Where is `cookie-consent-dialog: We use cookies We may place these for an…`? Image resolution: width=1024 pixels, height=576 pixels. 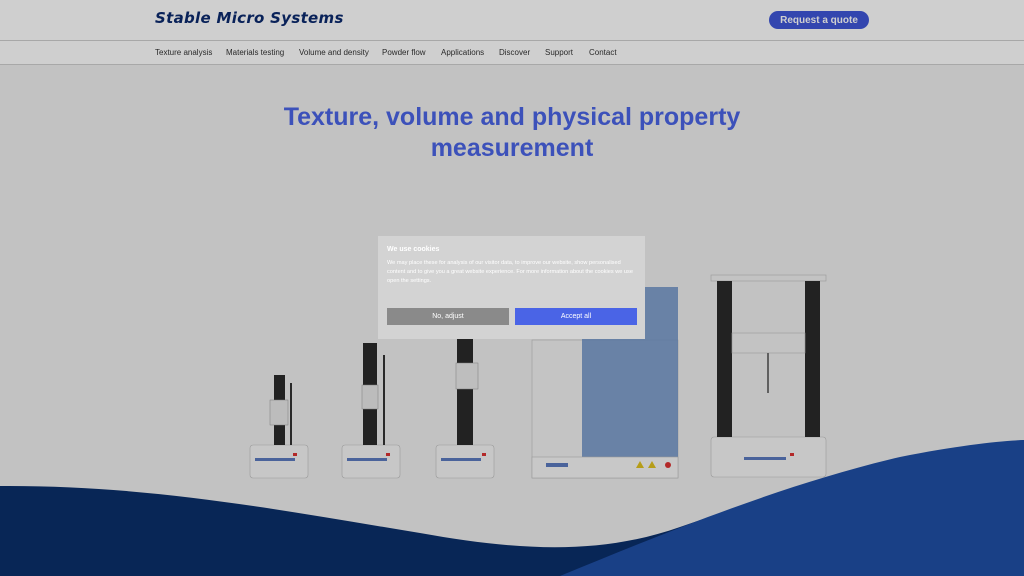
cookie-consent-dialog: We use cookies We may place these for an… is located at coordinates (511, 287).